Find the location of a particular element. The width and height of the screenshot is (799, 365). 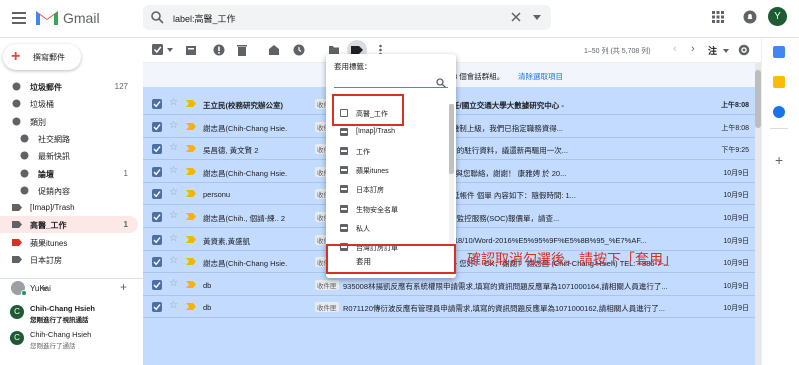

annotation-highlight-label is located at coordinates (368, 110).